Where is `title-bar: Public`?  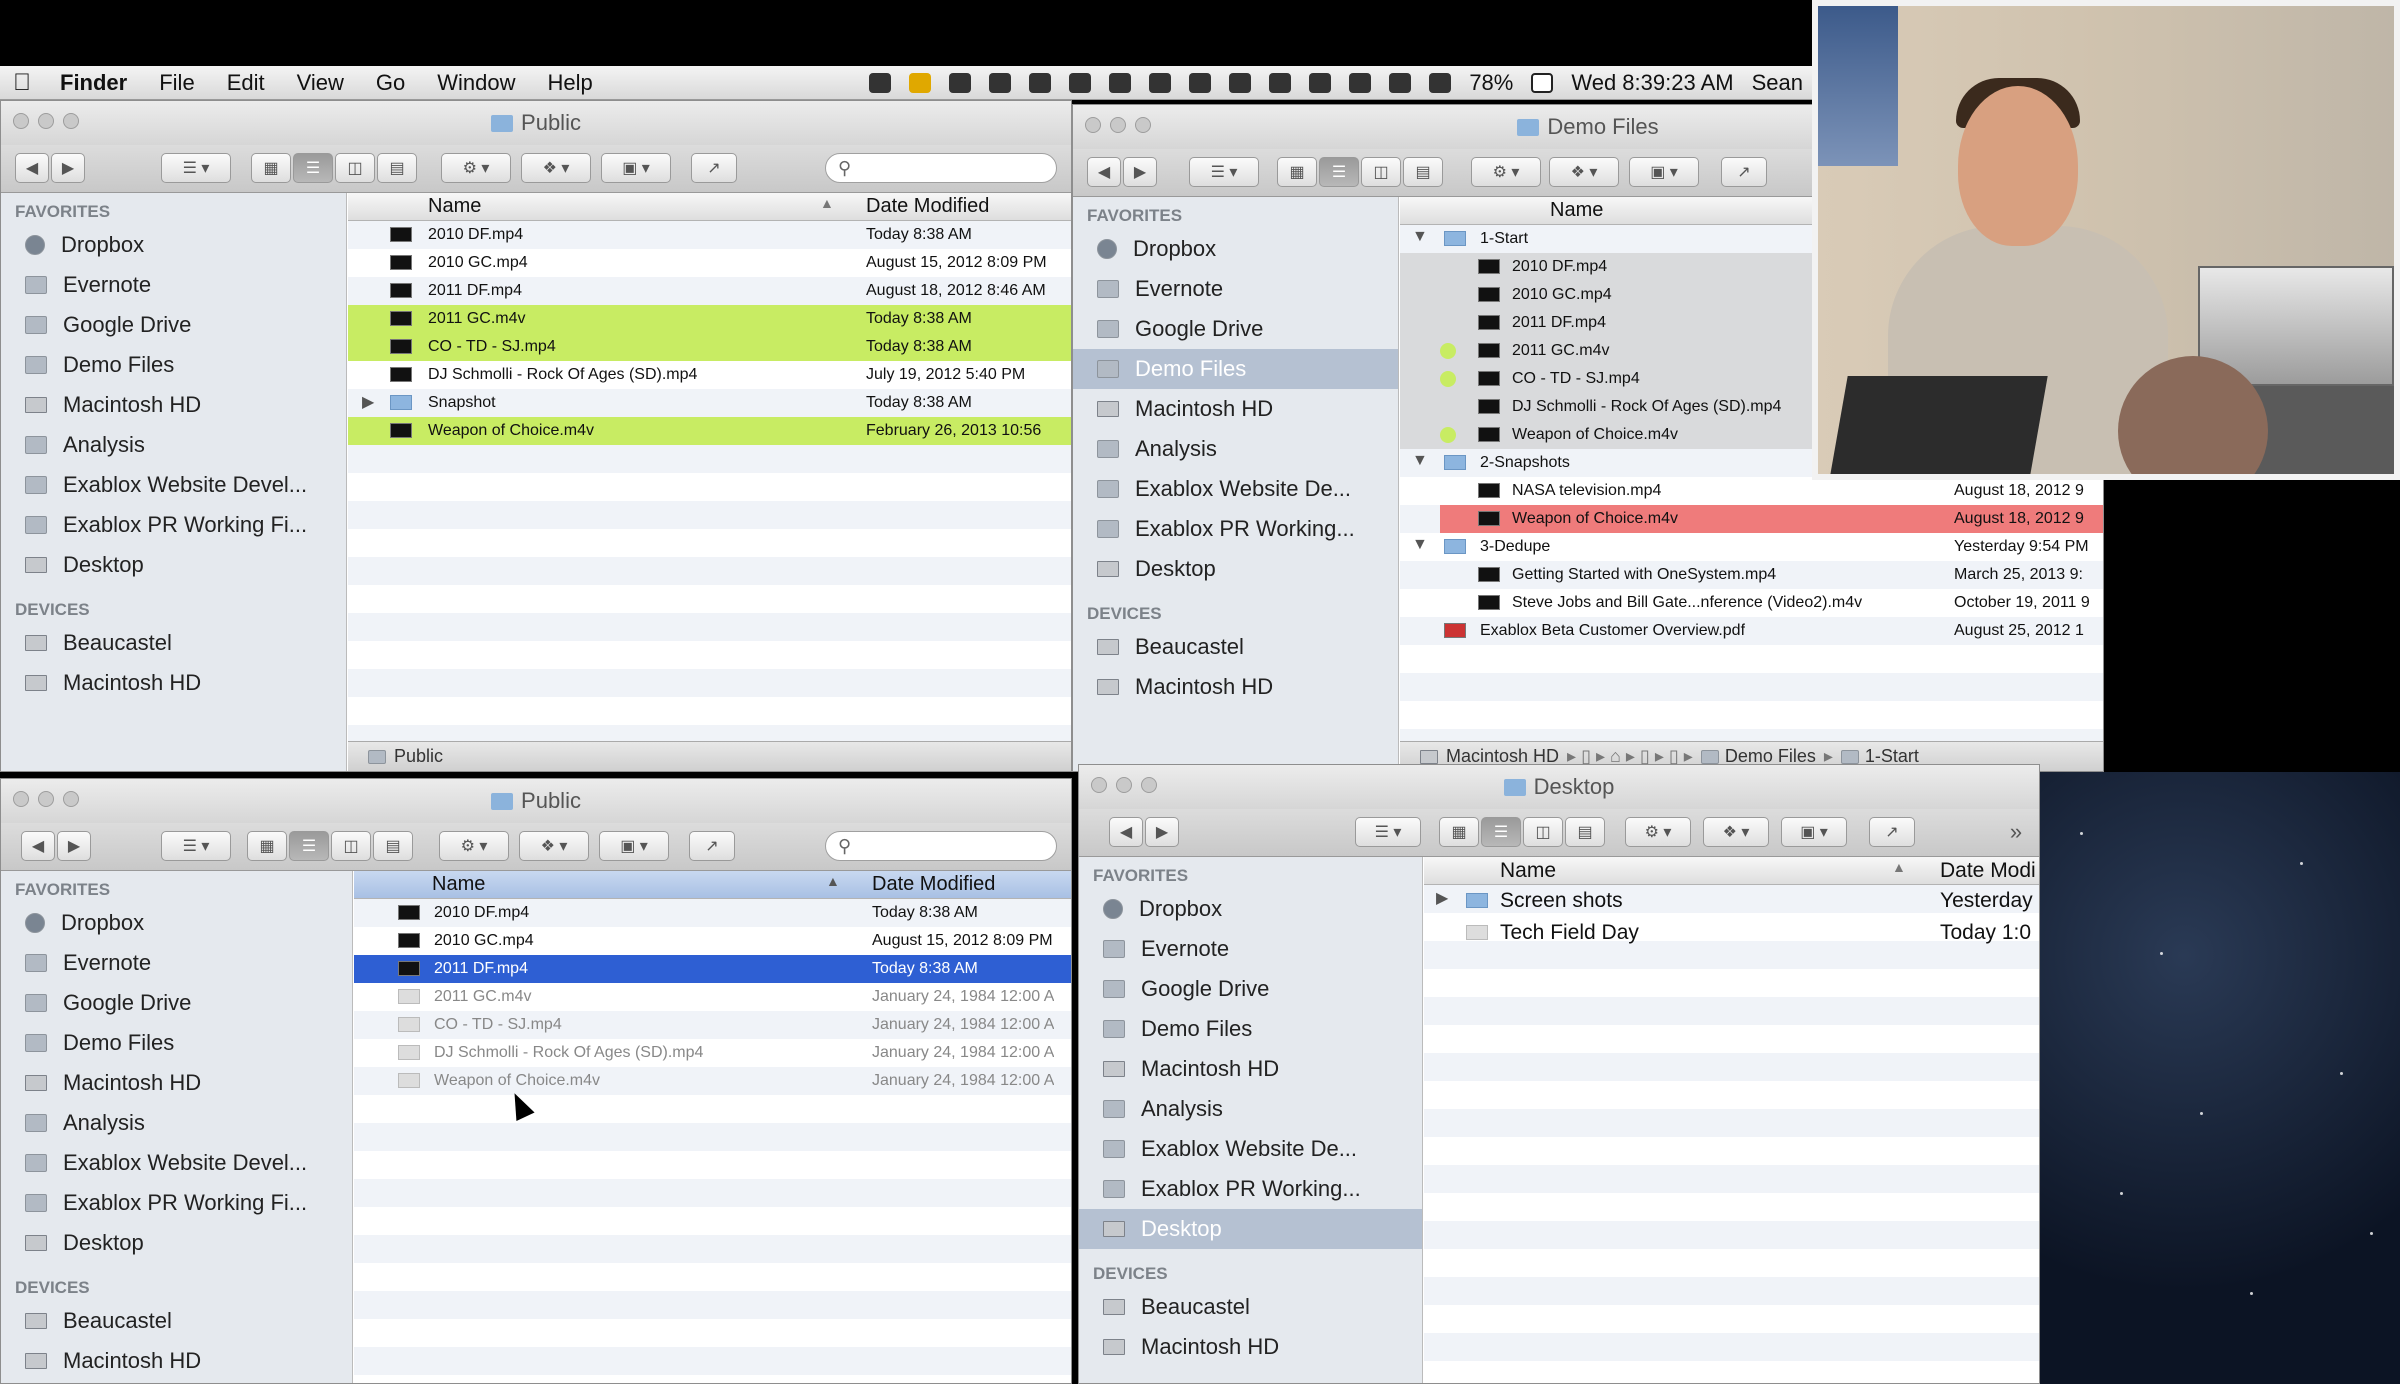 title-bar: Public is located at coordinates (536, 801).